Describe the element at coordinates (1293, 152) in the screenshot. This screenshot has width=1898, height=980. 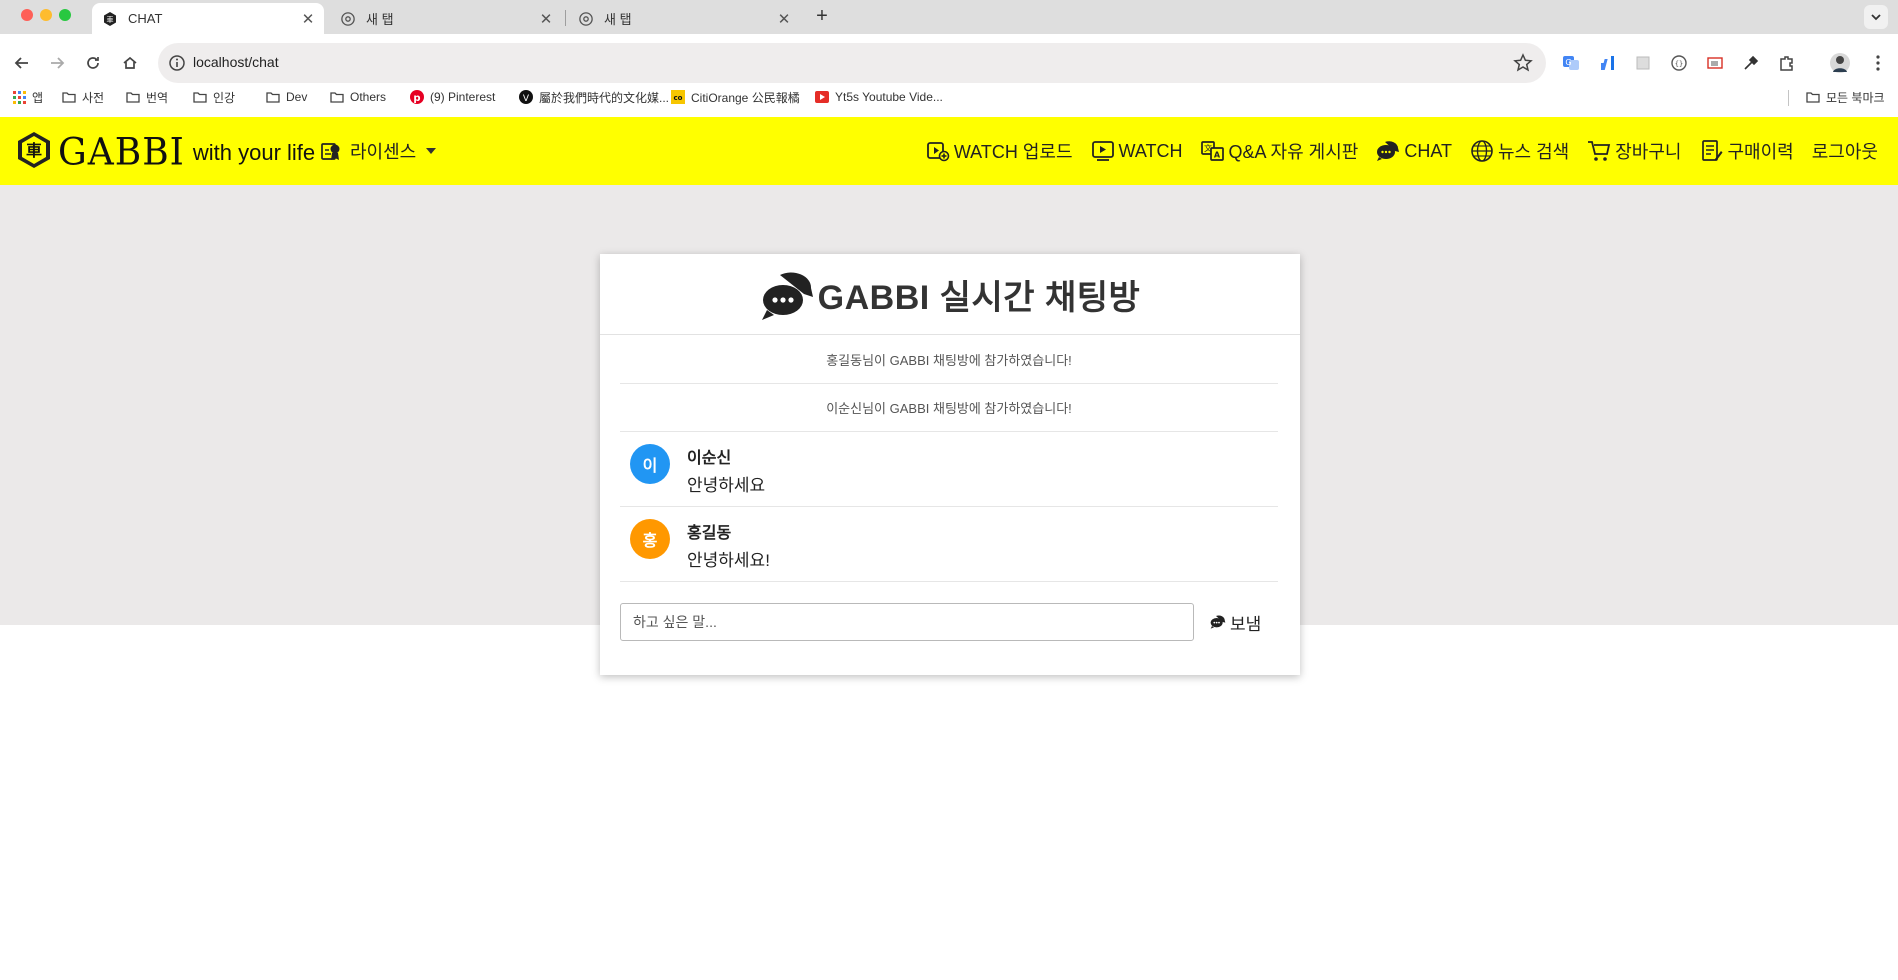
I see `nav-label: Q&A 자유 게시판` at that location.